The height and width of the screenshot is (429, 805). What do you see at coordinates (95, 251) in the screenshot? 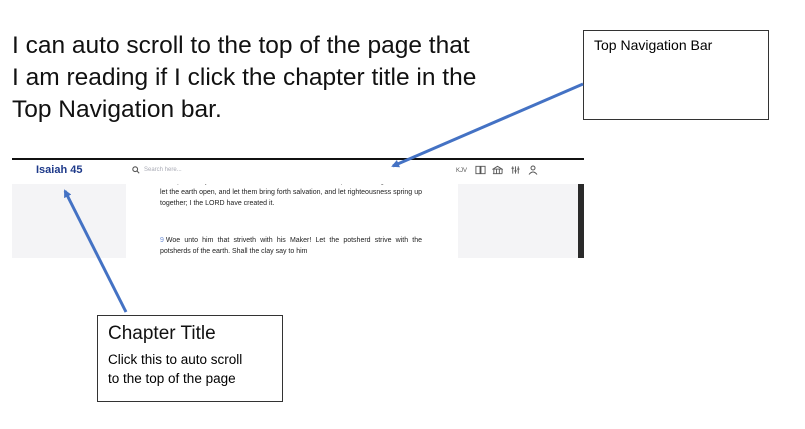
I see `arrow-to-chapter-title` at bounding box center [95, 251].